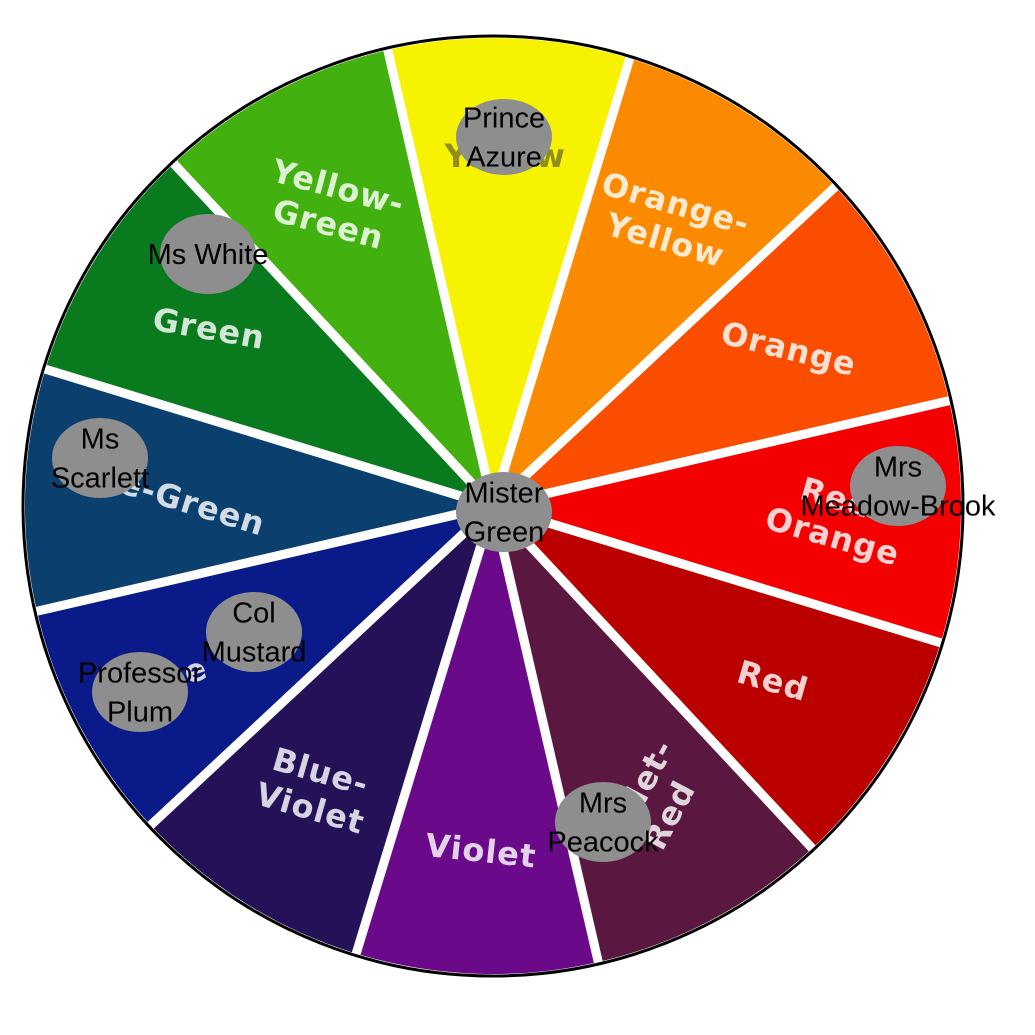 Image resolution: width=1035 pixels, height=1035 pixels. I want to click on marker-label-line: Col, so click(254, 614).